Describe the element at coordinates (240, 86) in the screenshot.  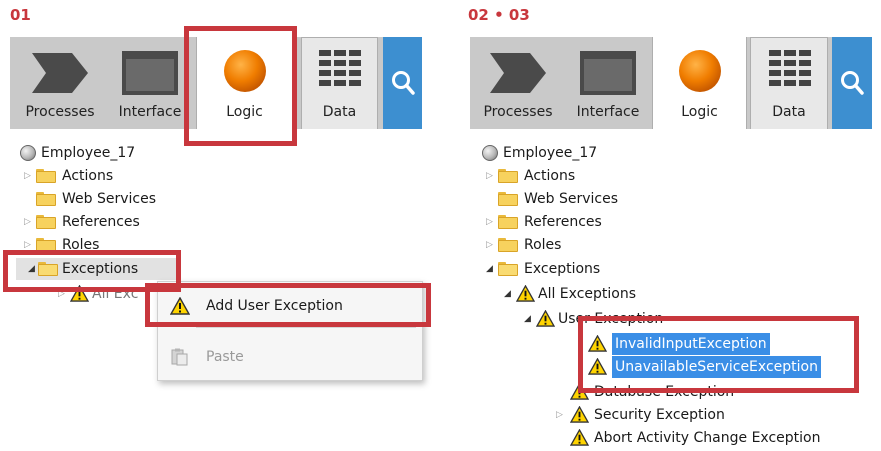
I see `highlight-box-logic-tab` at that location.